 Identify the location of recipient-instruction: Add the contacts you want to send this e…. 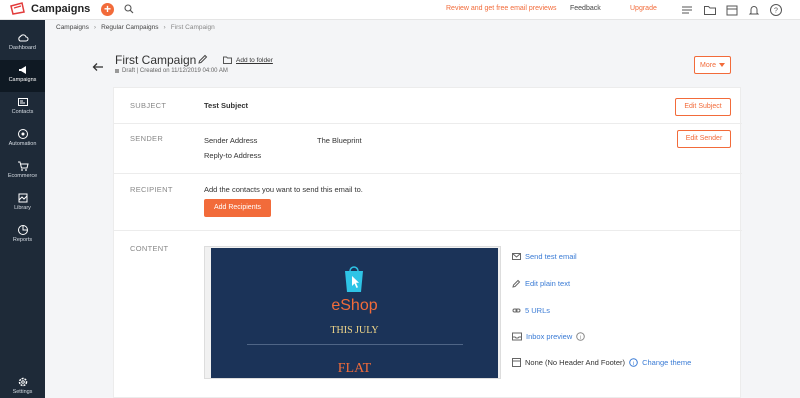
(283, 189).